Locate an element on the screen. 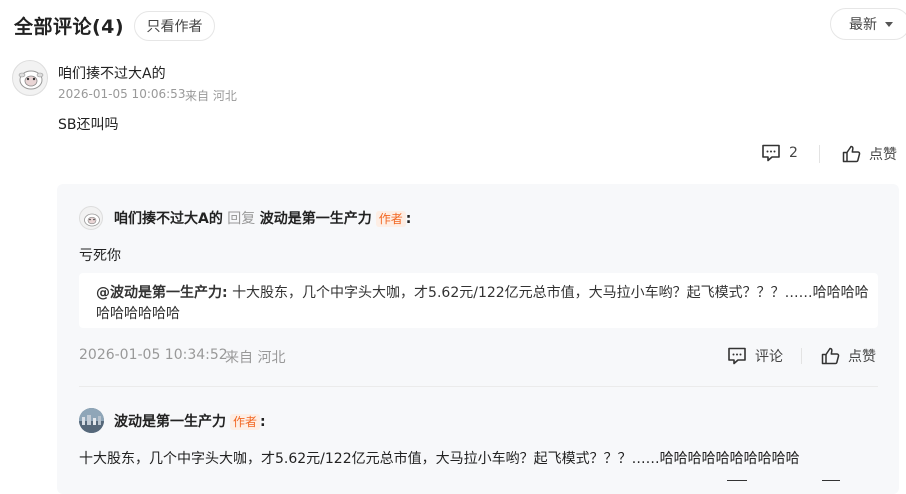 The height and width of the screenshot is (494, 906). reply-comment-button: 评论 is located at coordinates (755, 356).